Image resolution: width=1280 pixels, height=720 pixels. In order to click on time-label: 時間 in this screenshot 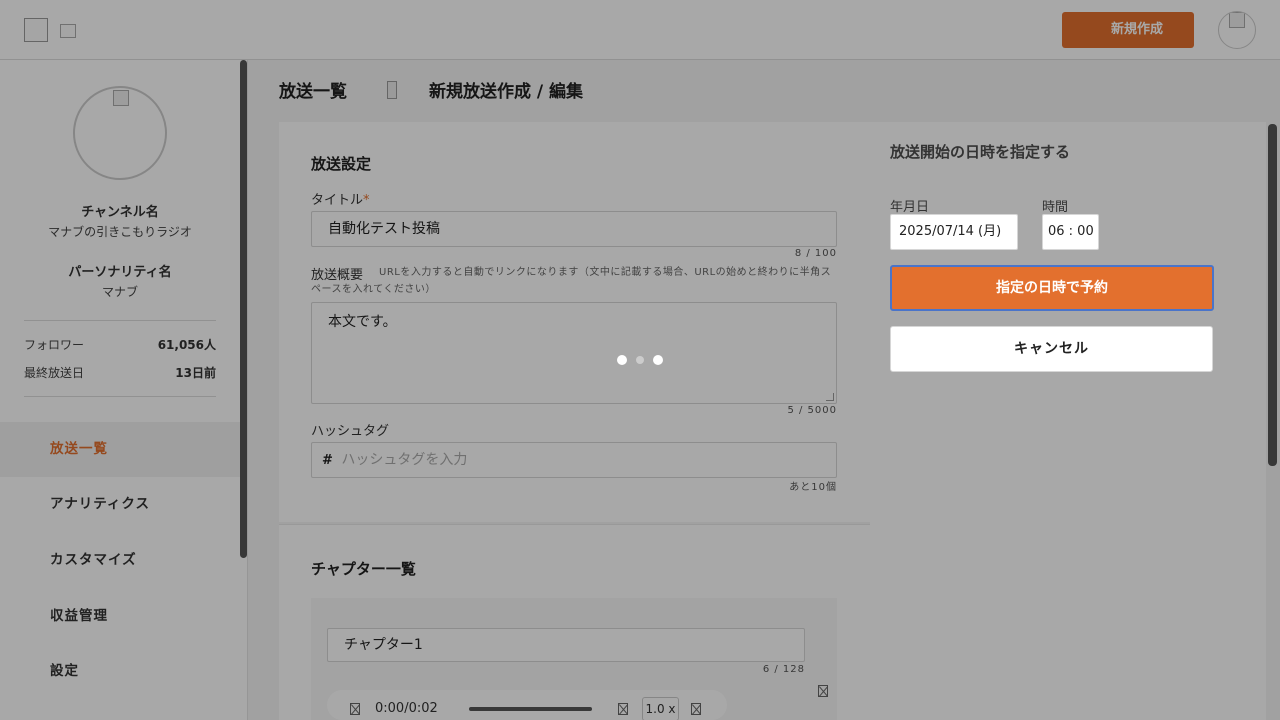, I will do `click(1055, 207)`.